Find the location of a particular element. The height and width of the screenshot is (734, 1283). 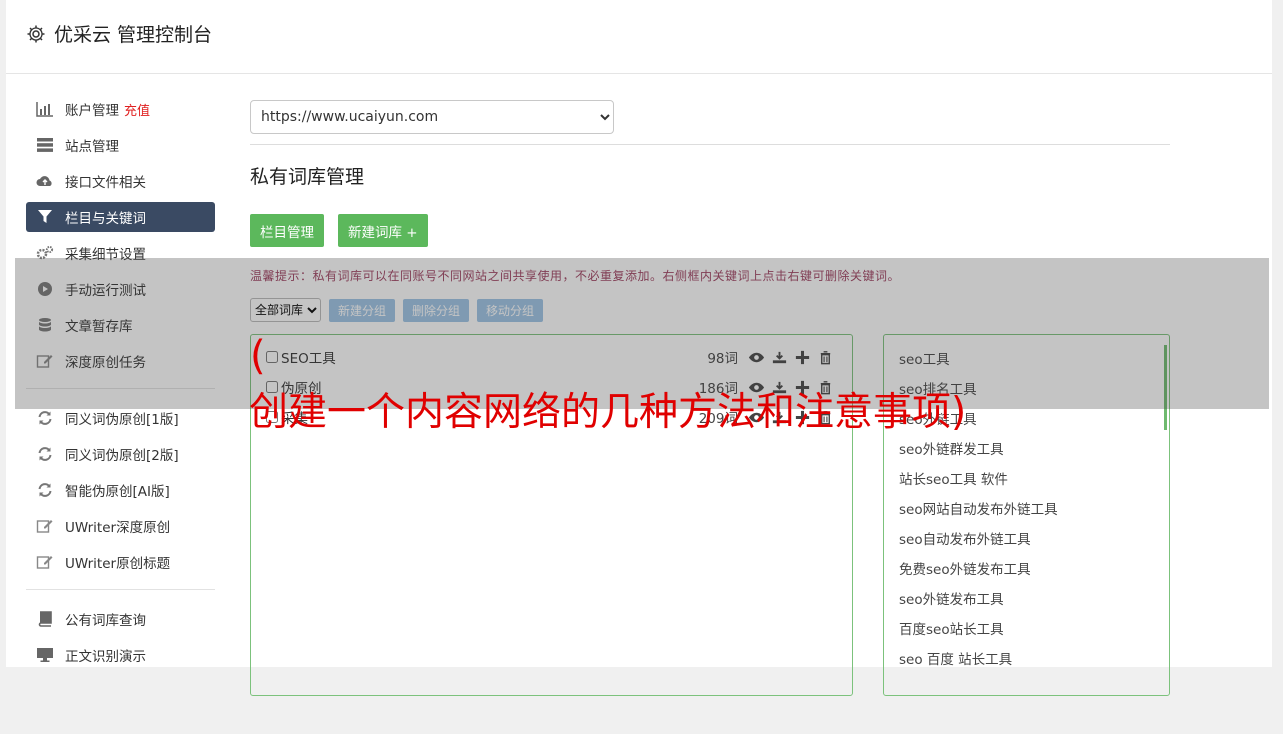

overlay-headline: 创建一个内容网络的几种方法和注意事项) is located at coordinates (608, 412).